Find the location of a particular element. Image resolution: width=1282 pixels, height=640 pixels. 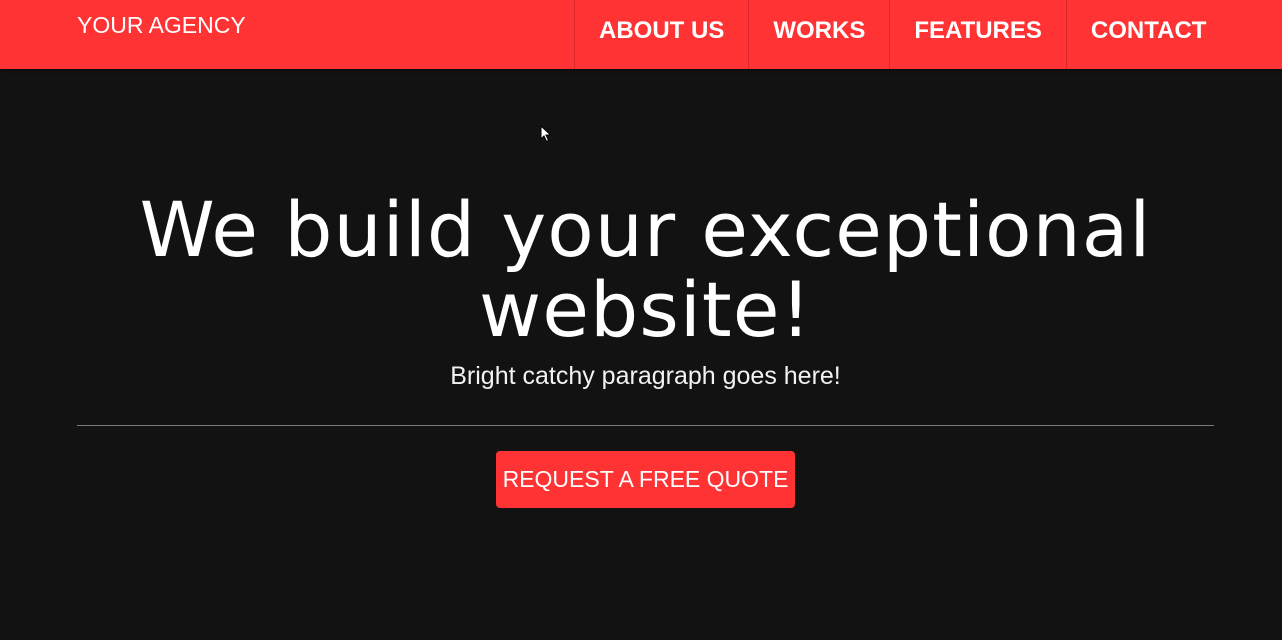

mouse-pointer-icon is located at coordinates (546, 134).